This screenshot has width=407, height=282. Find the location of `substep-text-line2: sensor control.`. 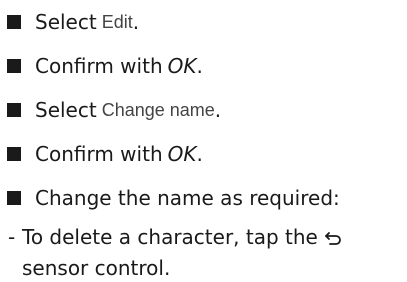

substep-text-line2: sensor control. is located at coordinates (96, 268).